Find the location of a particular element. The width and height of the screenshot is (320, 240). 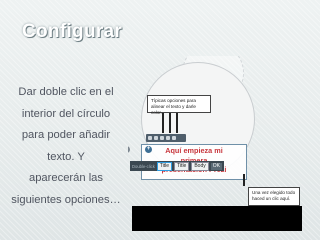

style-bar-label: Double-click is located at coordinates (143, 166).